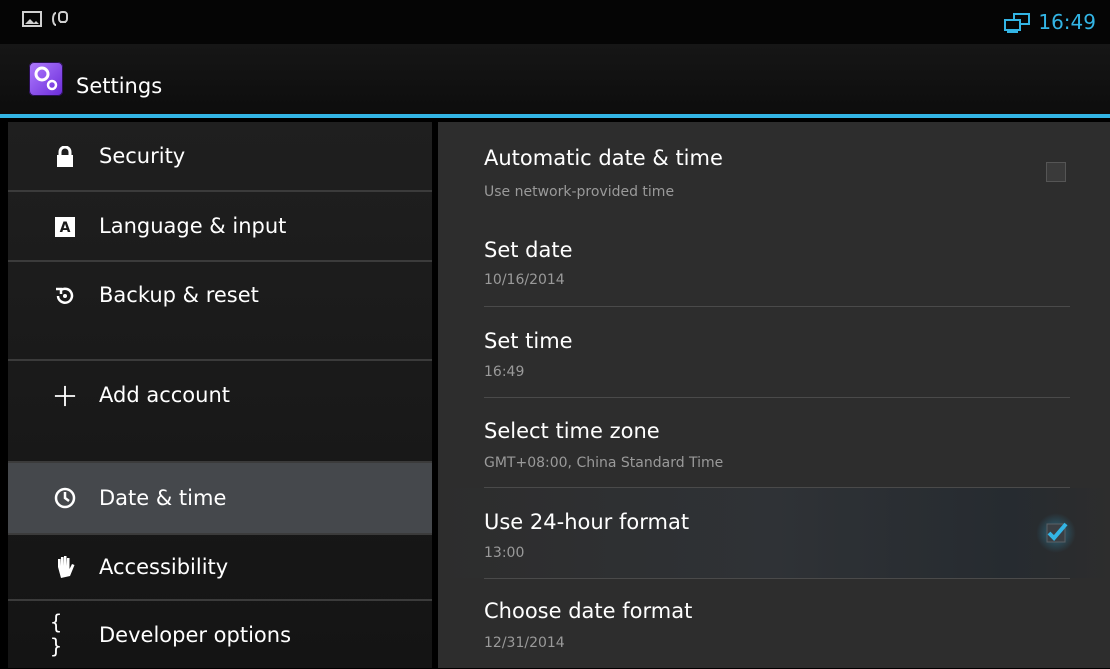  I want to click on automatic-date-time-checkbox, so click(1056, 172).